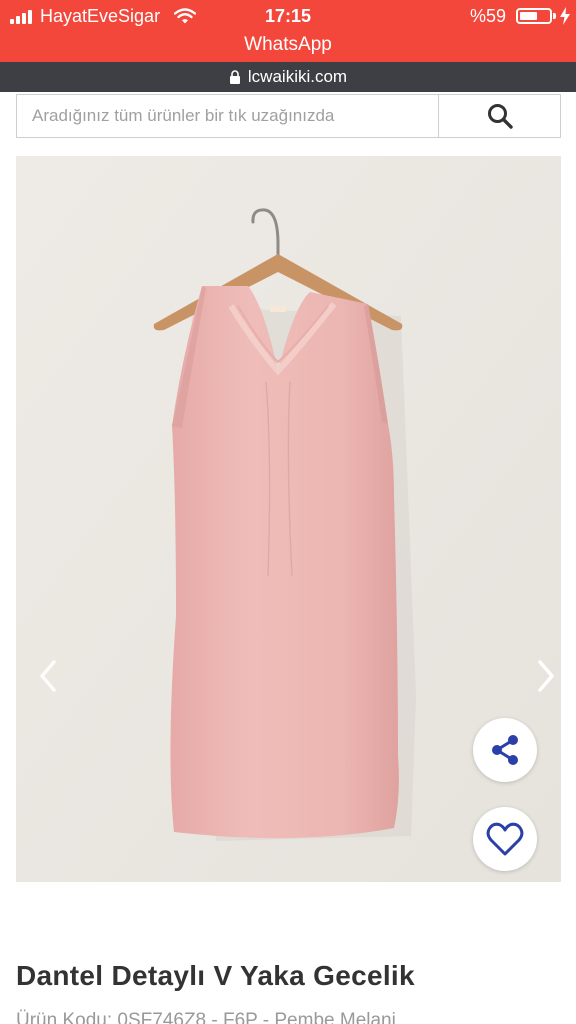 Image resolution: width=576 pixels, height=1024 pixels. What do you see at coordinates (565, 16) in the screenshot?
I see `charging-icon` at bounding box center [565, 16].